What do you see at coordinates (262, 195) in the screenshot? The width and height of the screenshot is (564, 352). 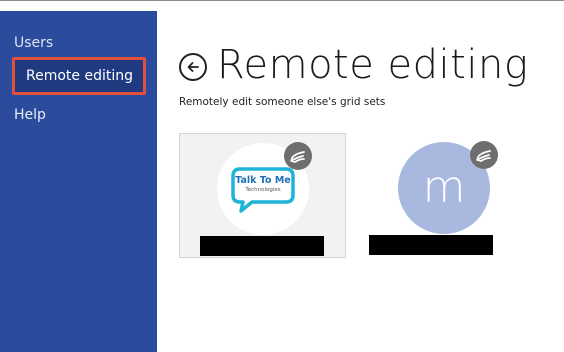 I see `user-card: Talk To Me Technologies` at bounding box center [262, 195].